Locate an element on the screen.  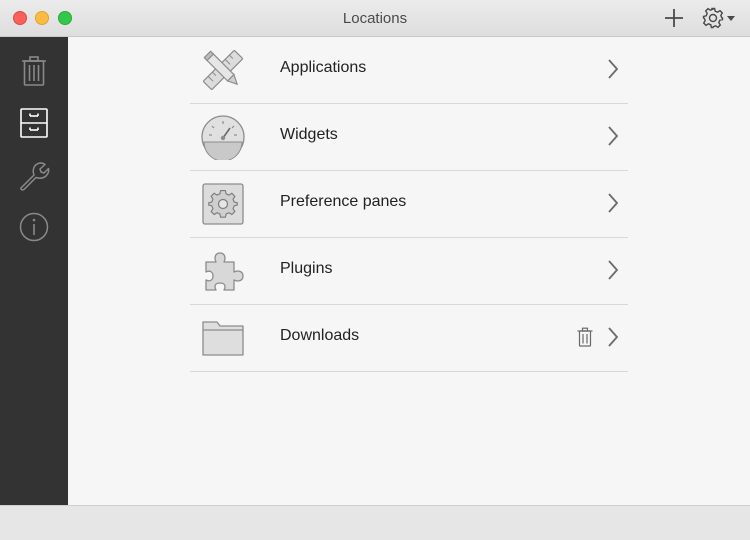
sidebar-item-trash is located at coordinates (34, 71).